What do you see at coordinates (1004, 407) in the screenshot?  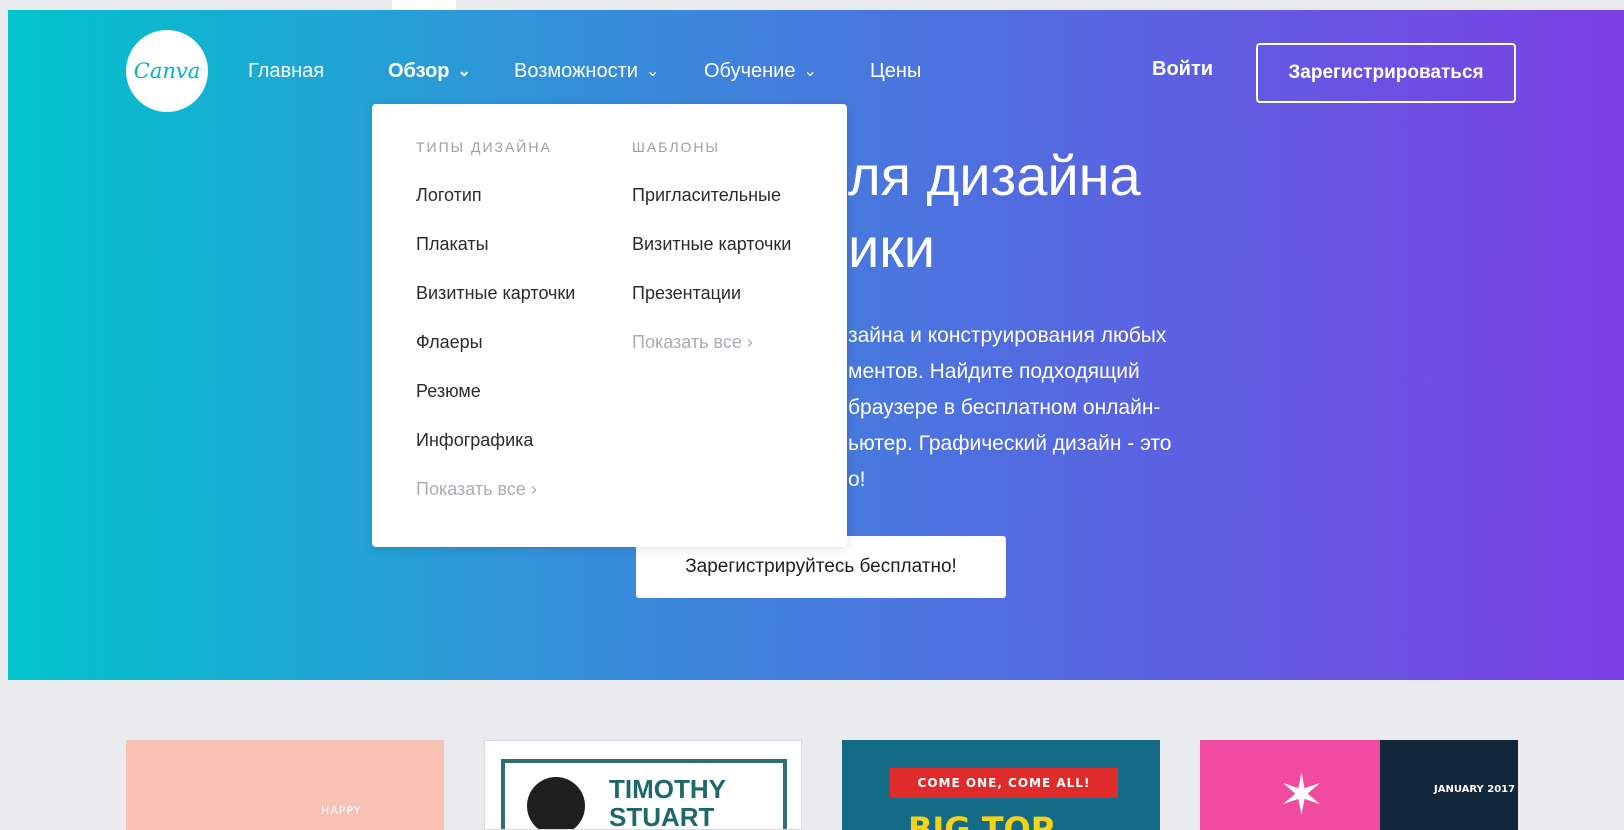 I see `hero-text-line: браузере в бесплатном онлайн-` at bounding box center [1004, 407].